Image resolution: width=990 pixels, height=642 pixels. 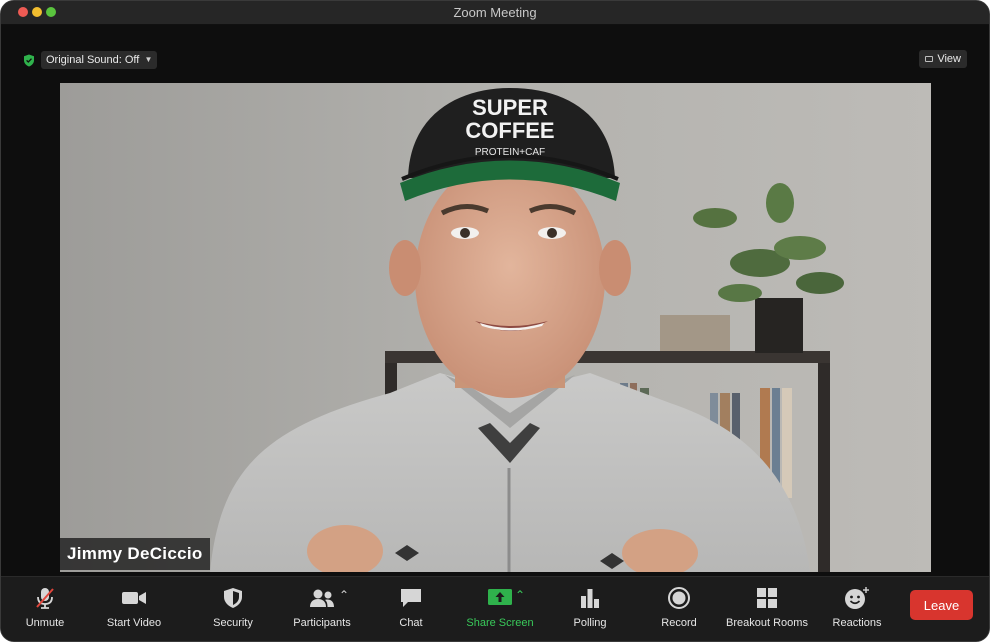 What do you see at coordinates (322, 598) in the screenshot?
I see `participants-icon` at bounding box center [322, 598].